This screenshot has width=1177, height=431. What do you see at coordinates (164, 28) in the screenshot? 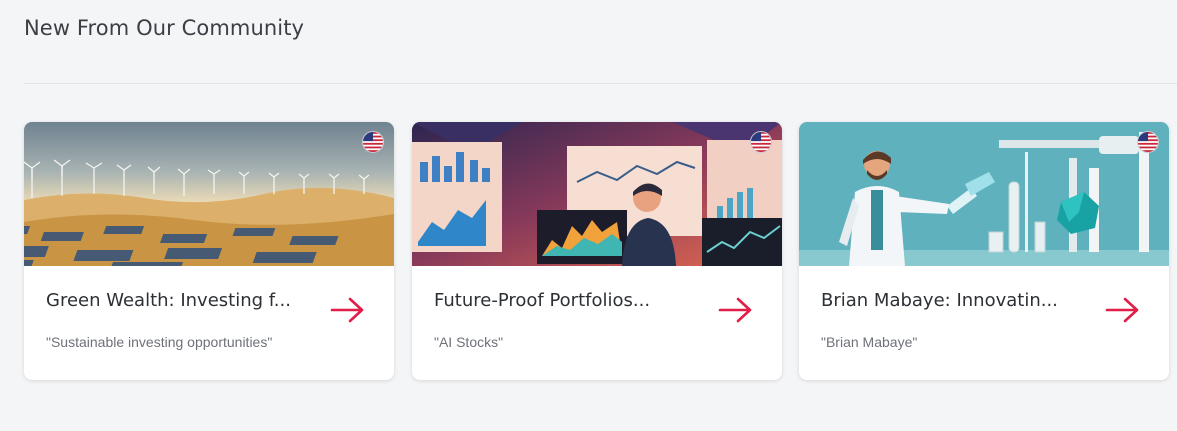
I see `section-title: New From Our Community` at bounding box center [164, 28].